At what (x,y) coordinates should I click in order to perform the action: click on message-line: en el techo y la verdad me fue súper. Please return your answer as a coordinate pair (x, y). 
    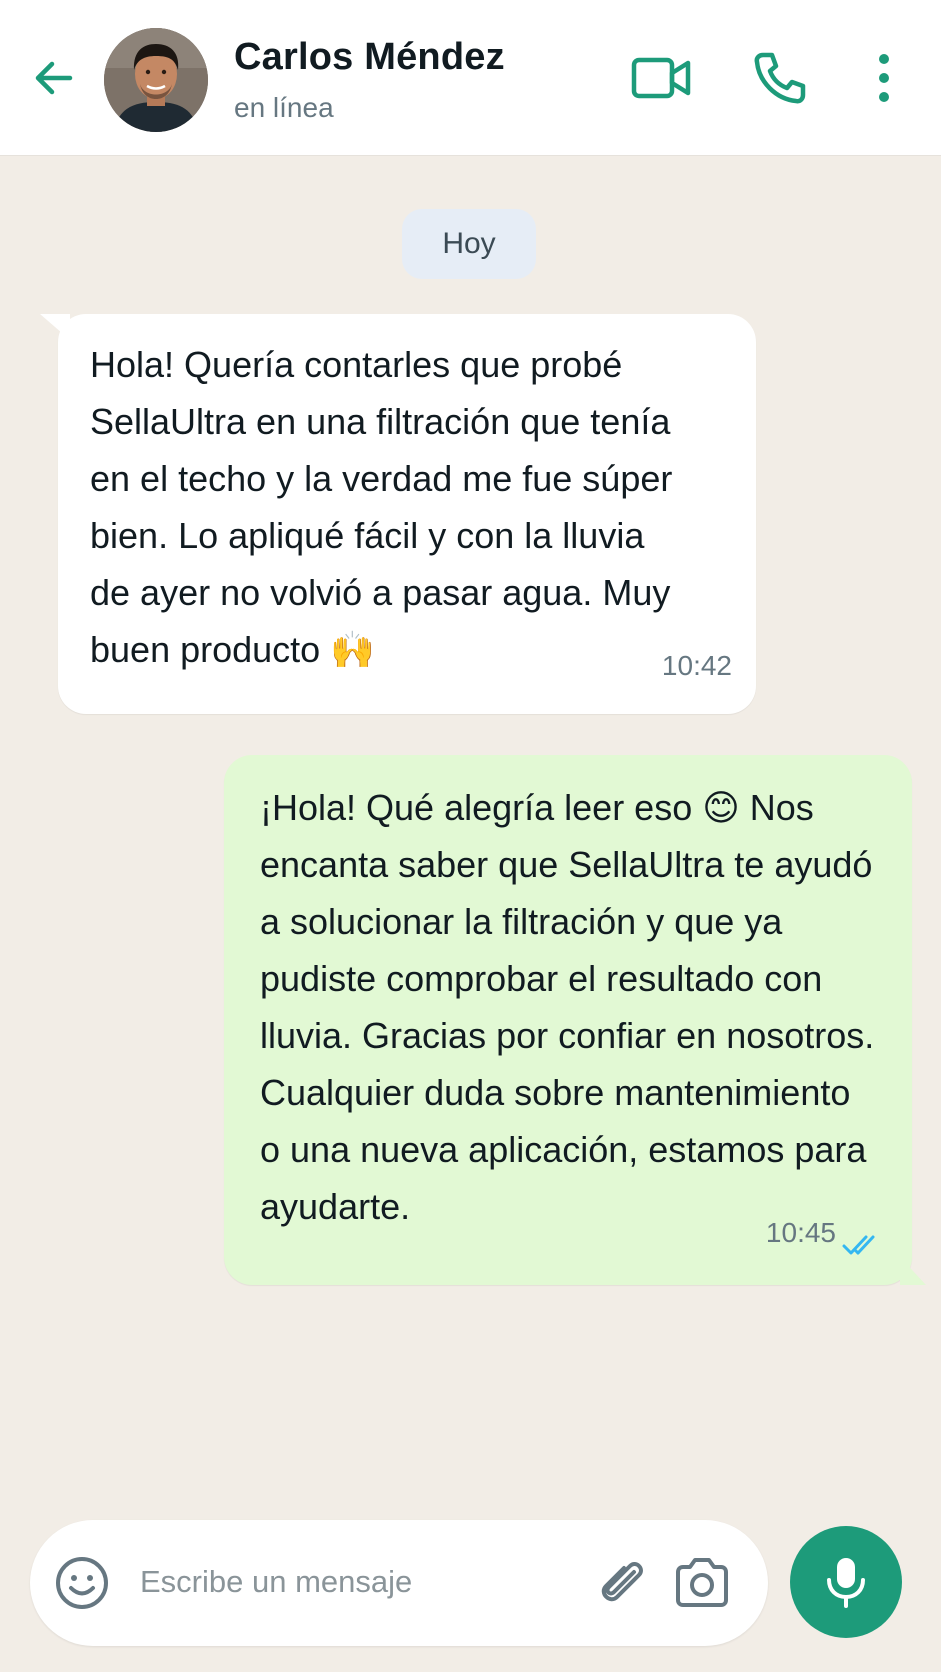
    Looking at the image, I should click on (381, 478).